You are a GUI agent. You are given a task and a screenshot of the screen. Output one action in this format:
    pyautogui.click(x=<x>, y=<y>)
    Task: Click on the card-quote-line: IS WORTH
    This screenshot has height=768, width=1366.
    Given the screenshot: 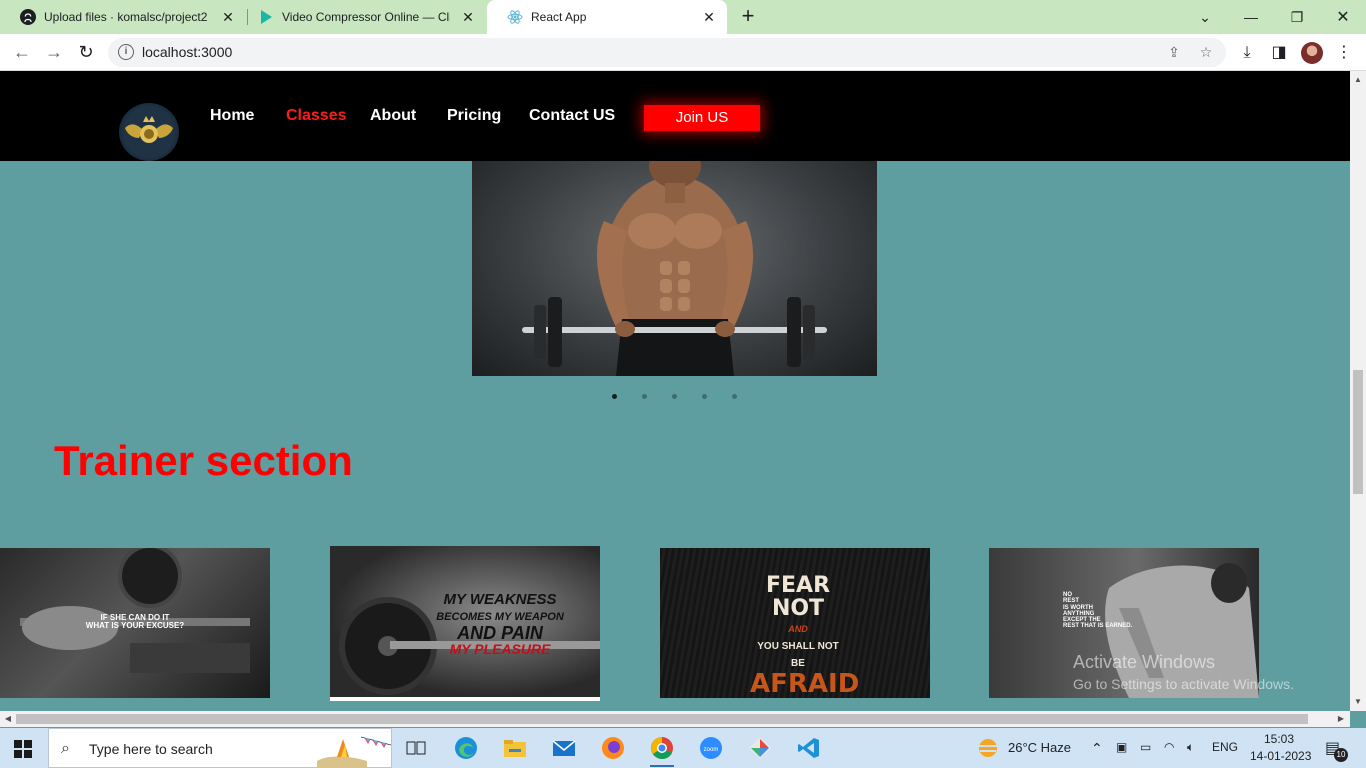 What is the action you would take?
    pyautogui.click(x=1078, y=607)
    